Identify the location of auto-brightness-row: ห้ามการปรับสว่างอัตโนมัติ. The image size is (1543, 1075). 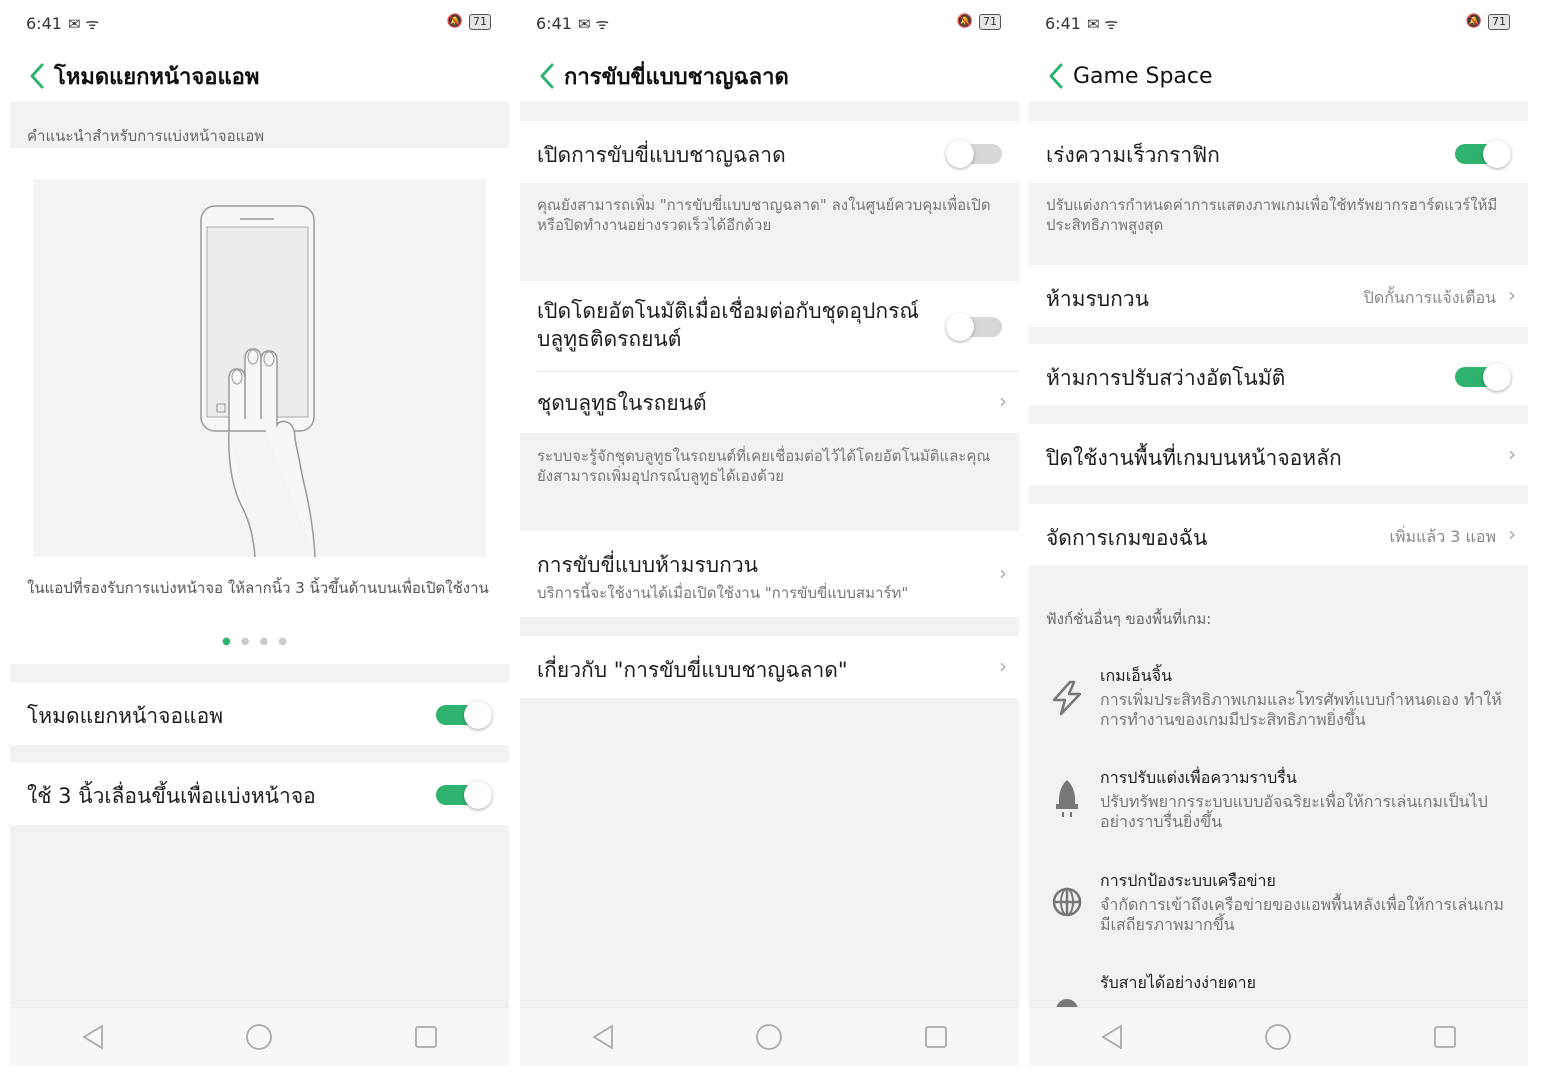
(1278, 375).